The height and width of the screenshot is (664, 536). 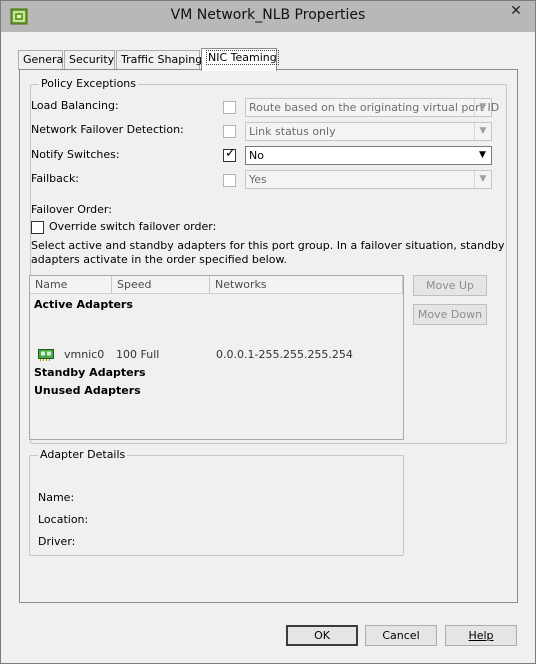 What do you see at coordinates (132, 226) in the screenshot?
I see `override-failover-label: Override switch failover order:` at bounding box center [132, 226].